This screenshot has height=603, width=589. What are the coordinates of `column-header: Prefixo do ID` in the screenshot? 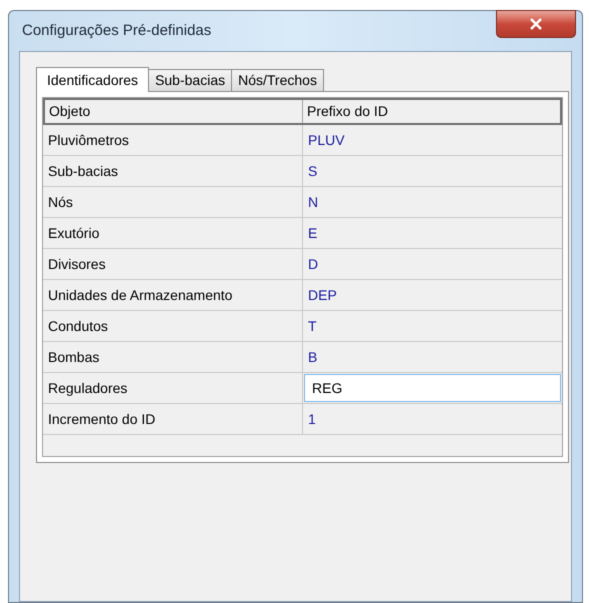 It's located at (347, 111).